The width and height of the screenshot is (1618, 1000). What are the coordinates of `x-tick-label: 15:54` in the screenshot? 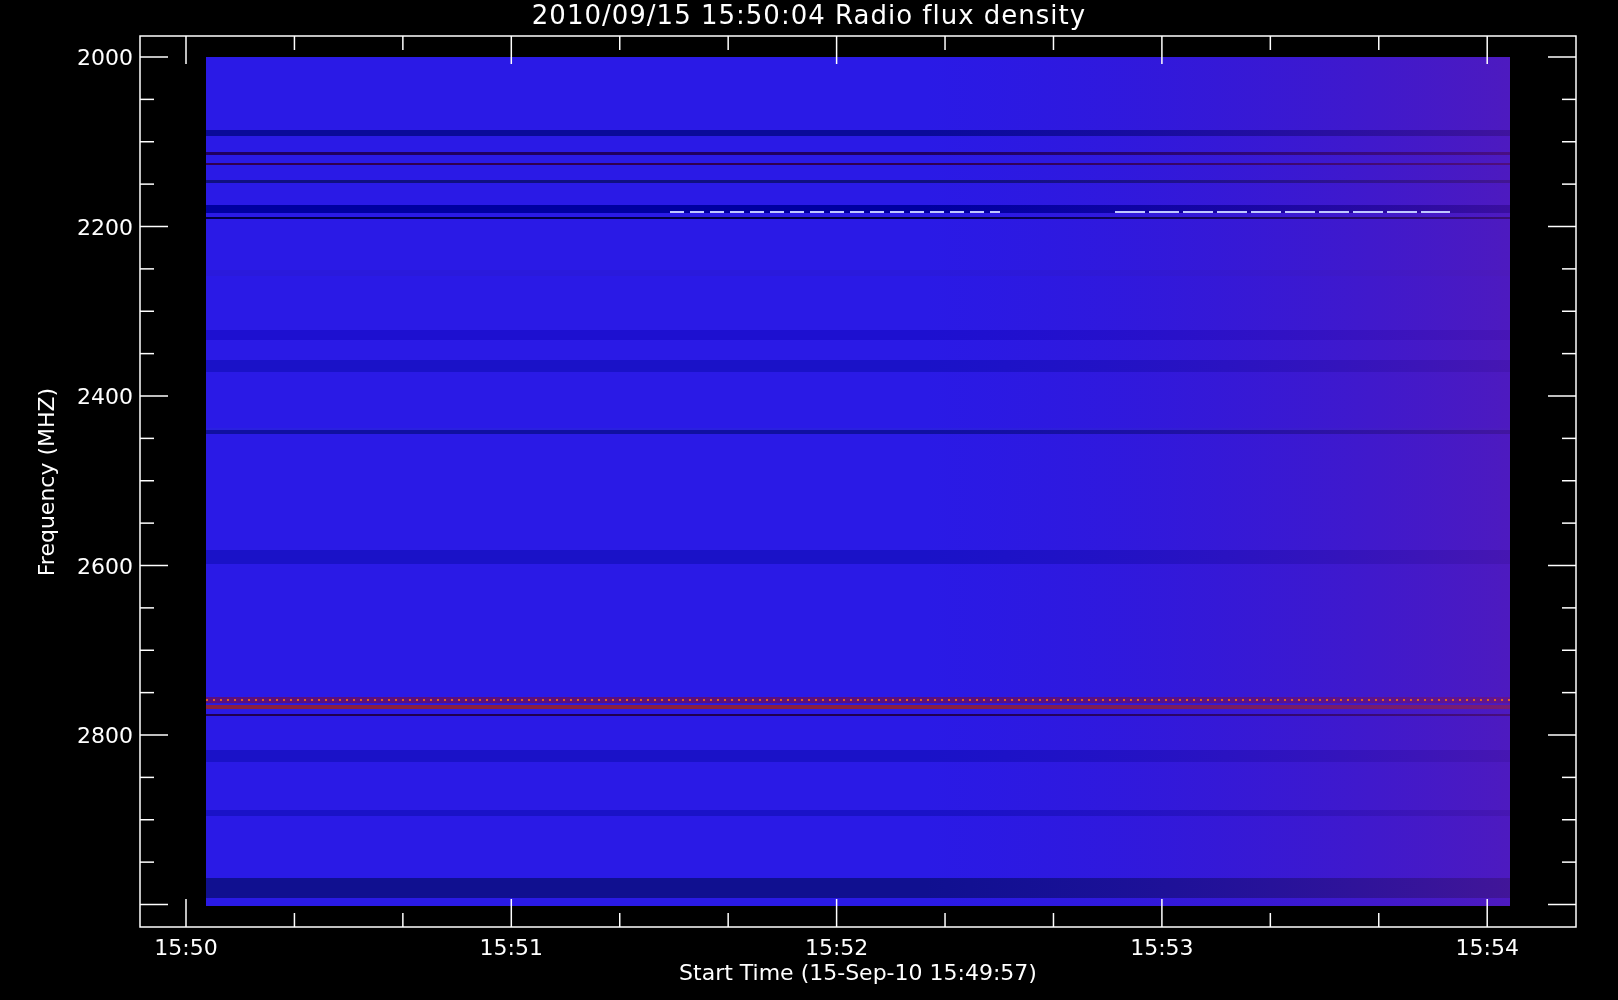 It's located at (1487, 947).